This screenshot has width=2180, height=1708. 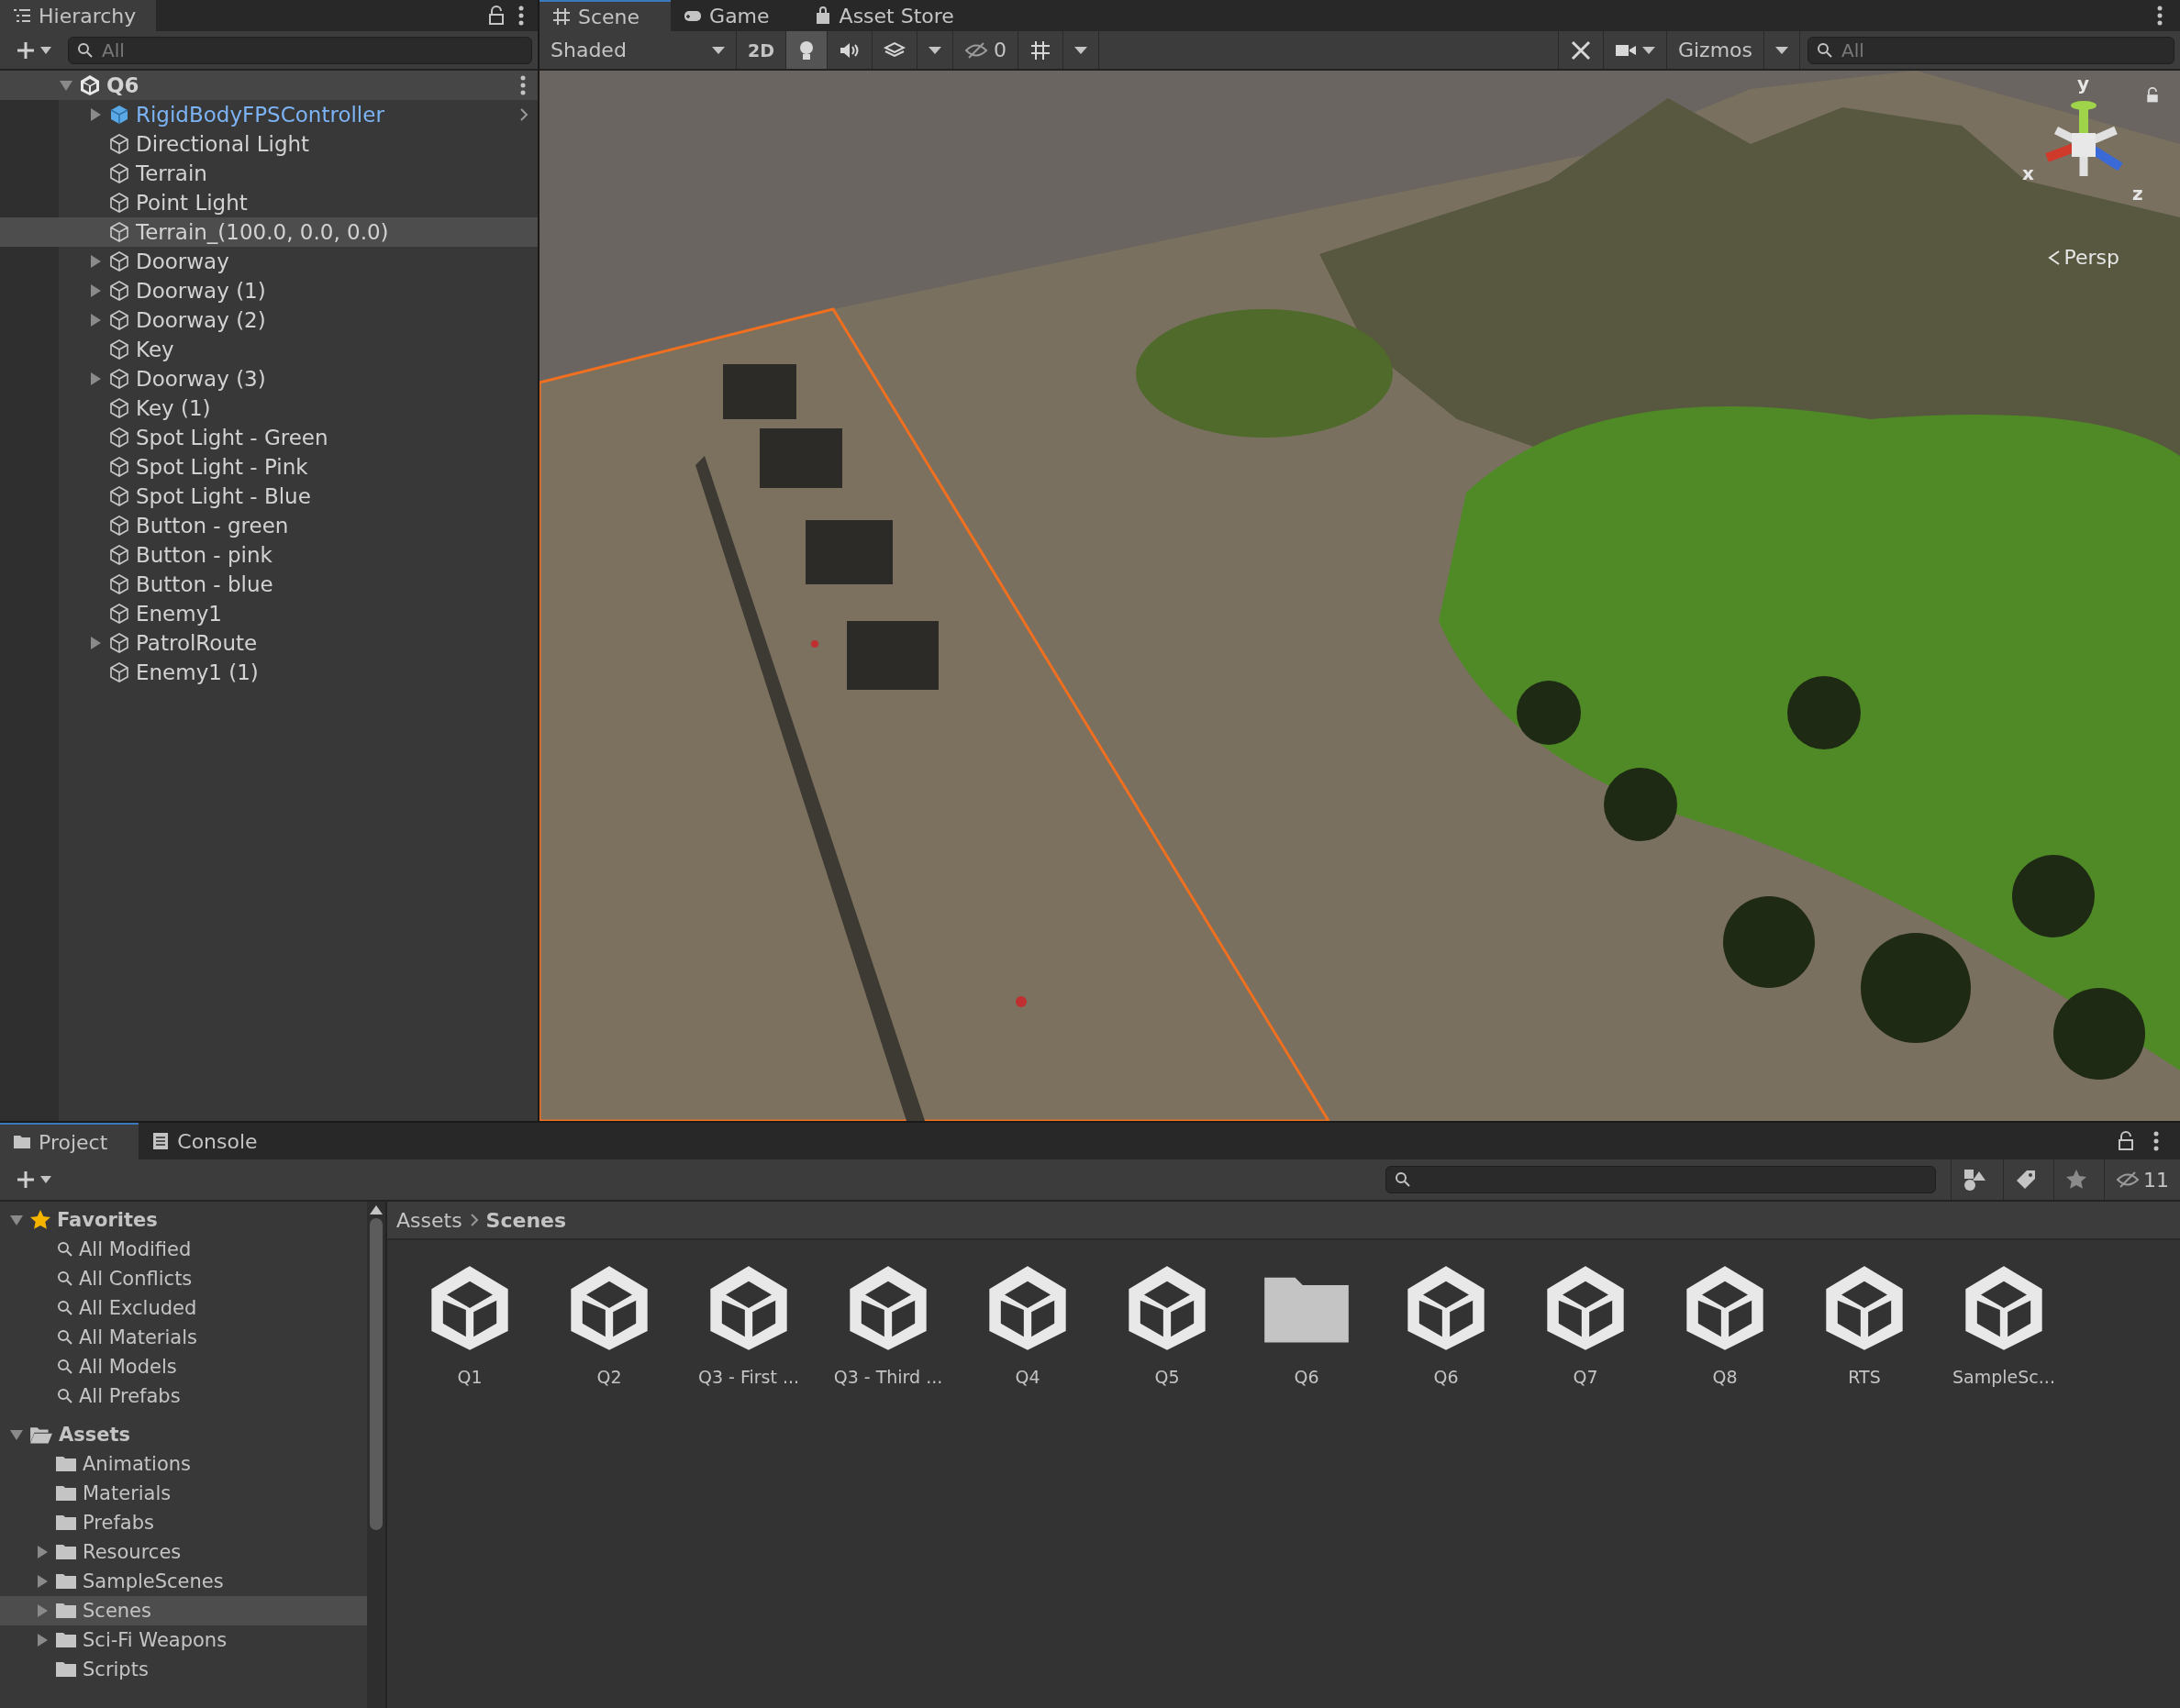 I want to click on hierarchy-item: Doorway (1), so click(x=269, y=290).